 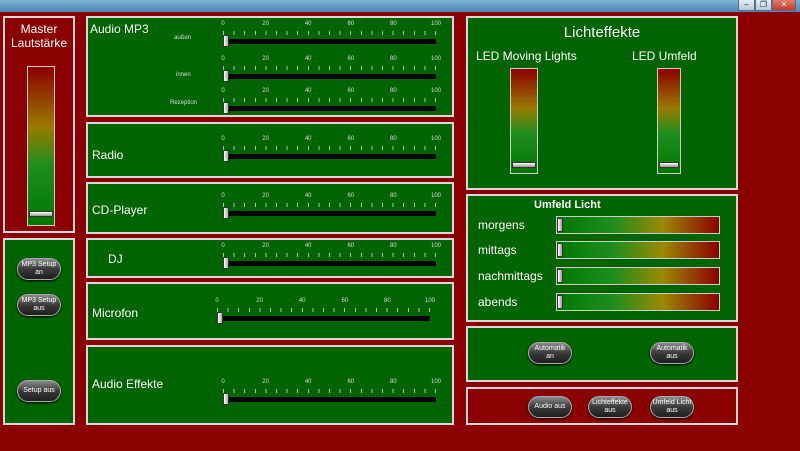 What do you see at coordinates (331, 71) in the screenshot?
I see `mp3-innen-slider: 0 20 40 60 80 100` at bounding box center [331, 71].